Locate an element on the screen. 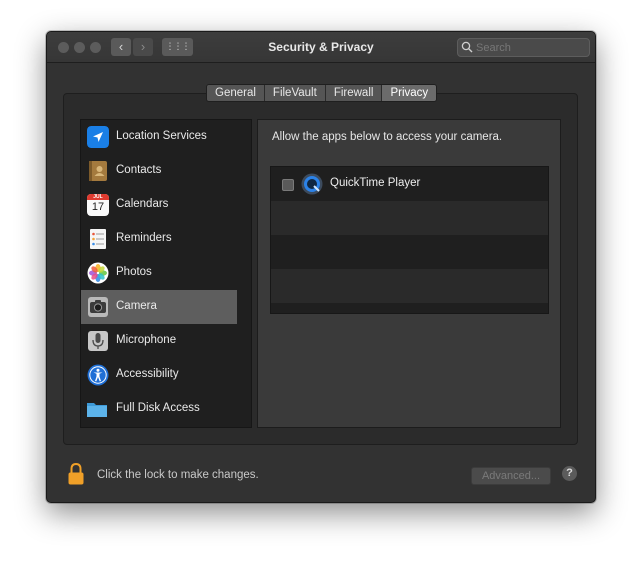  app-access-checkbox is located at coordinates (288, 185).